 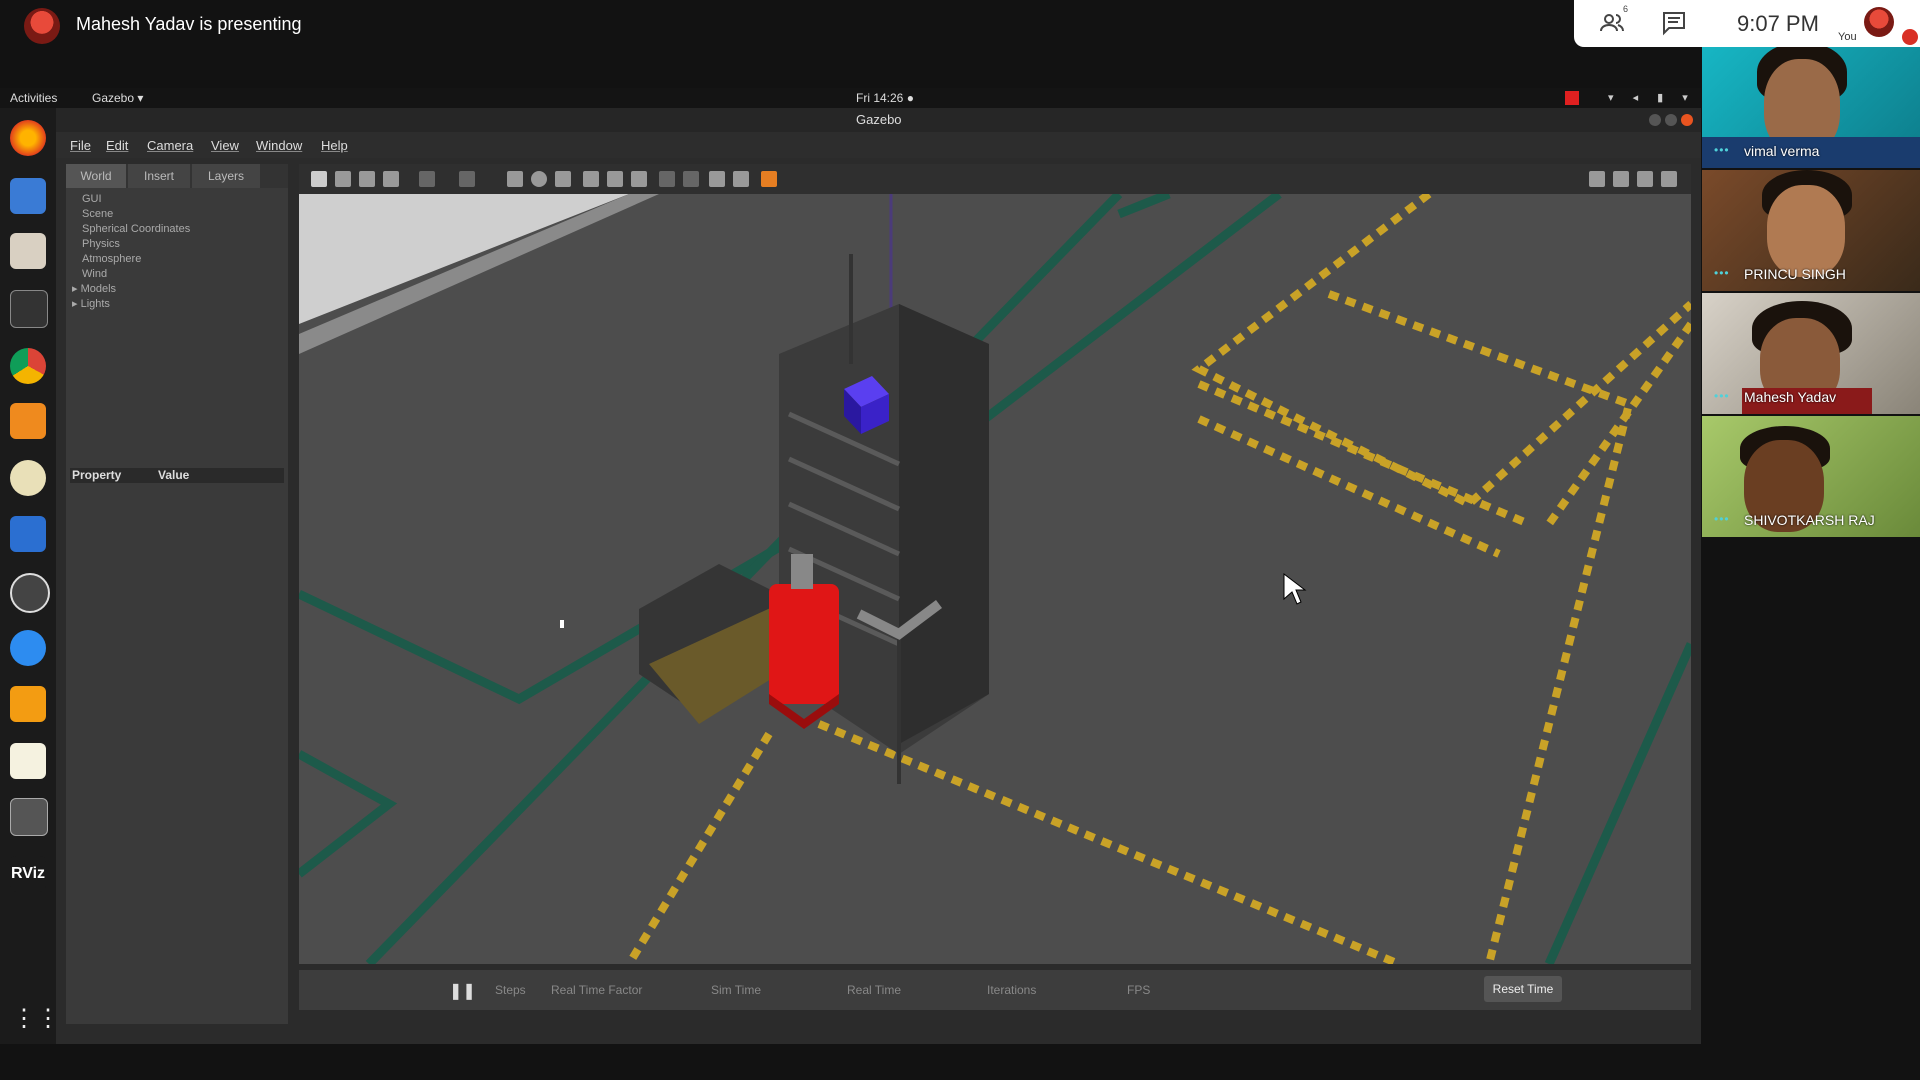 I want to click on tab-world: World, so click(x=96, y=176).